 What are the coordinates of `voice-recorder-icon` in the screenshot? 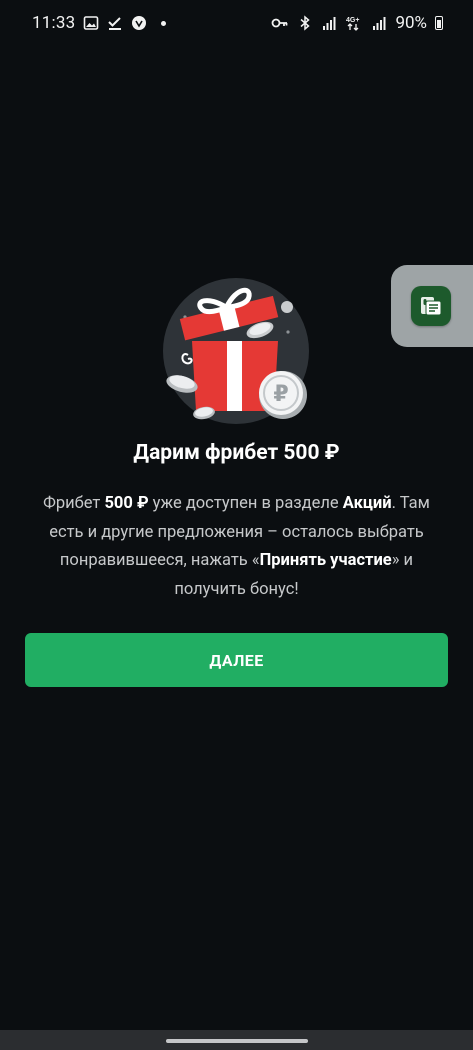 It's located at (431, 306).